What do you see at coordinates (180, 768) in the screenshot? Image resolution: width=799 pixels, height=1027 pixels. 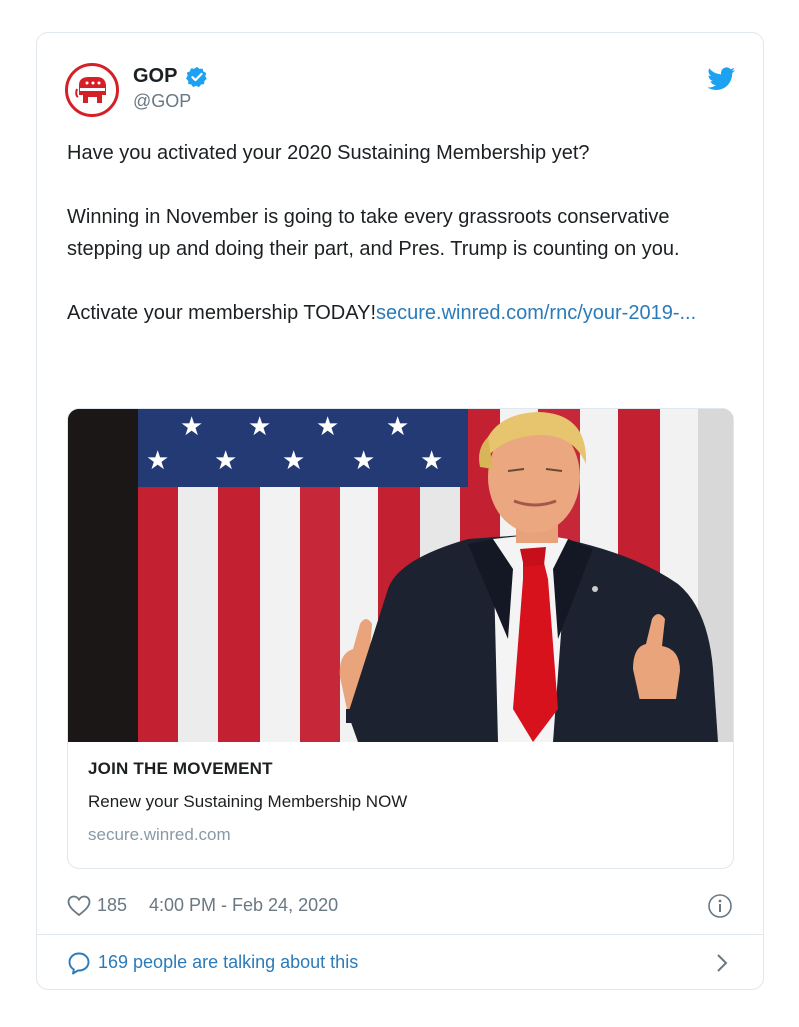 I see `preview-title: JOIN THE MOVEMENT` at bounding box center [180, 768].